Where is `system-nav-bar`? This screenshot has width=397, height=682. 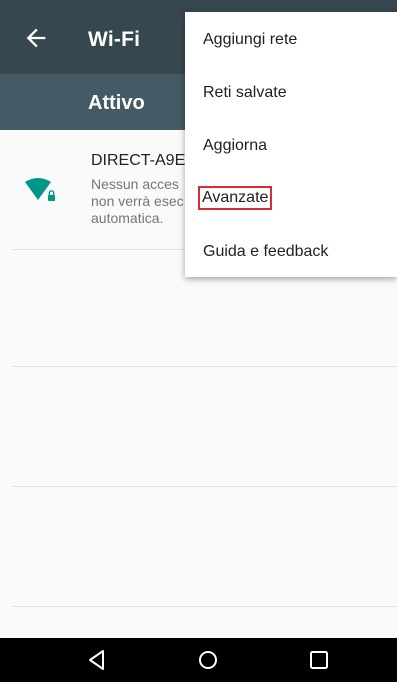 system-nav-bar is located at coordinates (198, 660).